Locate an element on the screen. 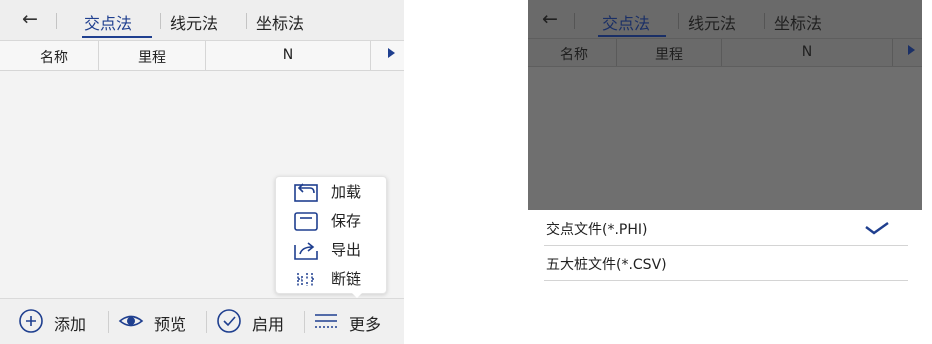 This screenshot has height=344, width=932. menu-item-export: 导出 is located at coordinates (331, 250).